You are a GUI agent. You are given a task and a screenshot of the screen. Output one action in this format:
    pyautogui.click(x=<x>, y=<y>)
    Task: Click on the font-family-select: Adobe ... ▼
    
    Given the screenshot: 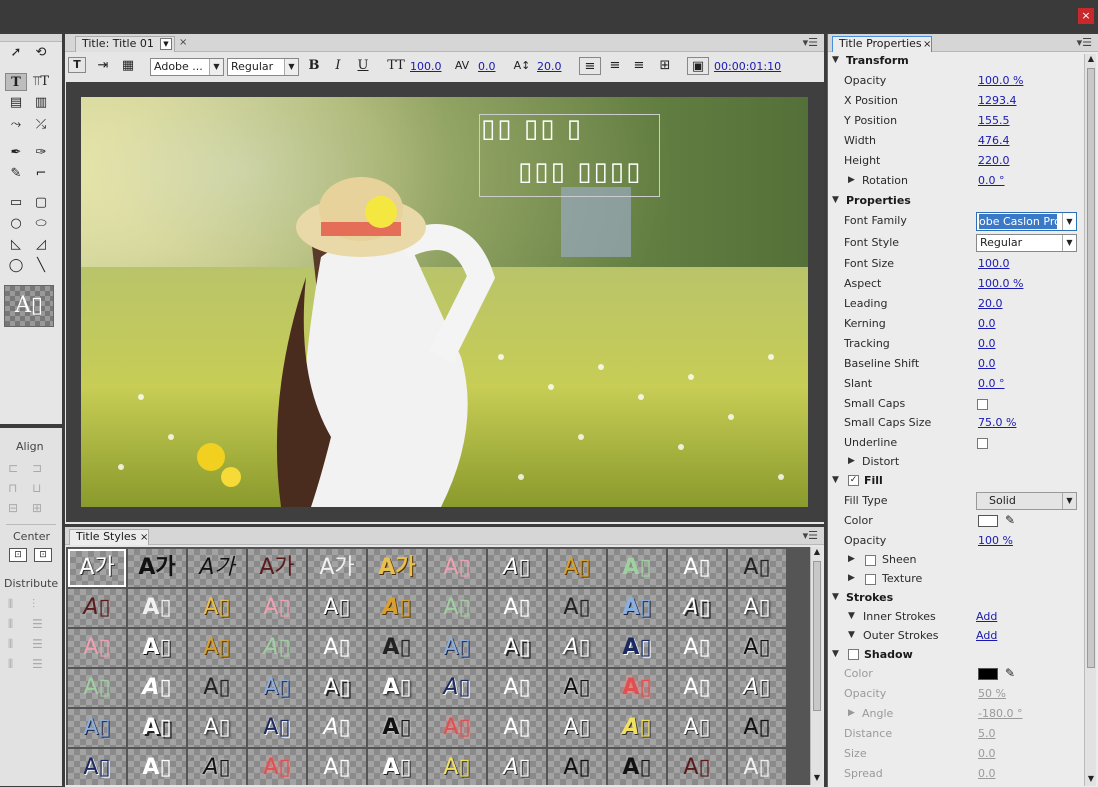 What is the action you would take?
    pyautogui.click(x=187, y=67)
    